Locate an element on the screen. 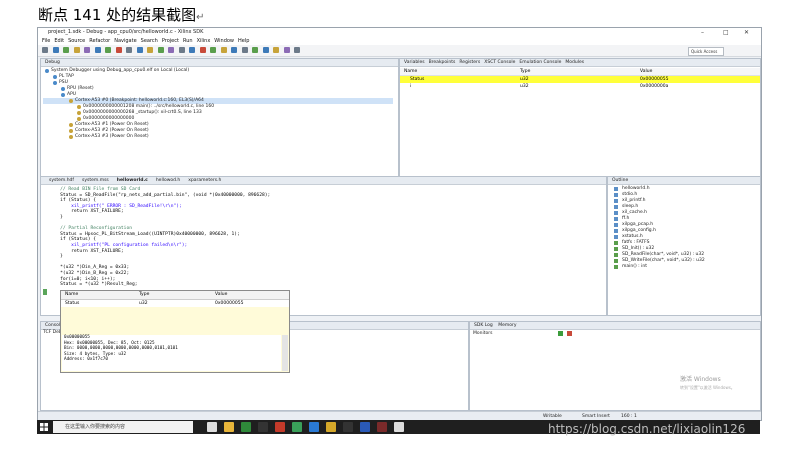 The height and width of the screenshot is (449, 788). tab-xsct-console: XSCT Console is located at coordinates (499, 62).